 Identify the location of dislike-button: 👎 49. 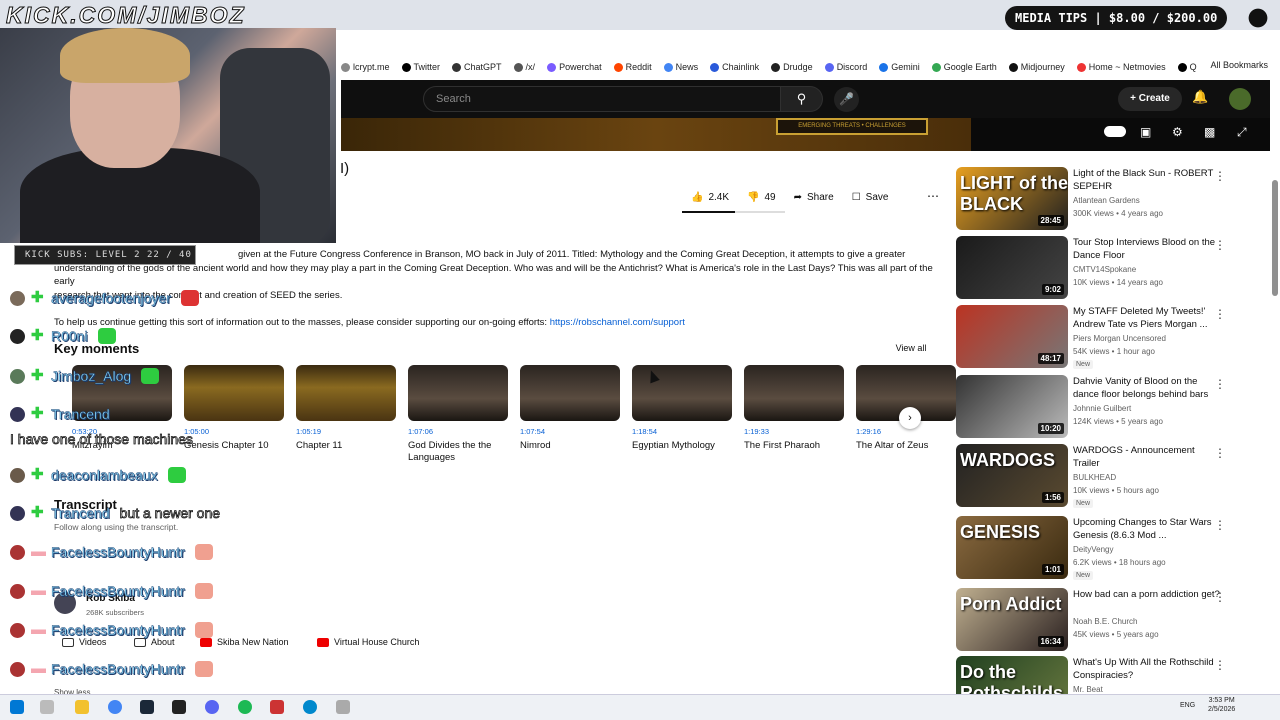
(761, 197).